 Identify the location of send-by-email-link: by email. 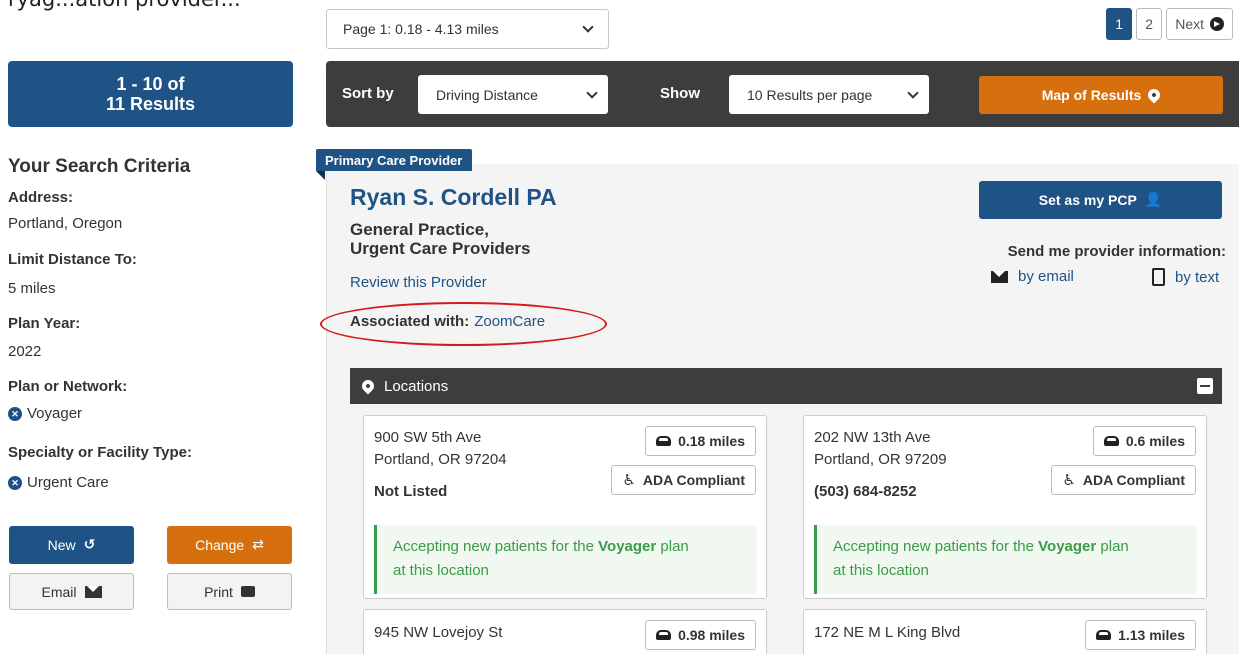
(1032, 276).